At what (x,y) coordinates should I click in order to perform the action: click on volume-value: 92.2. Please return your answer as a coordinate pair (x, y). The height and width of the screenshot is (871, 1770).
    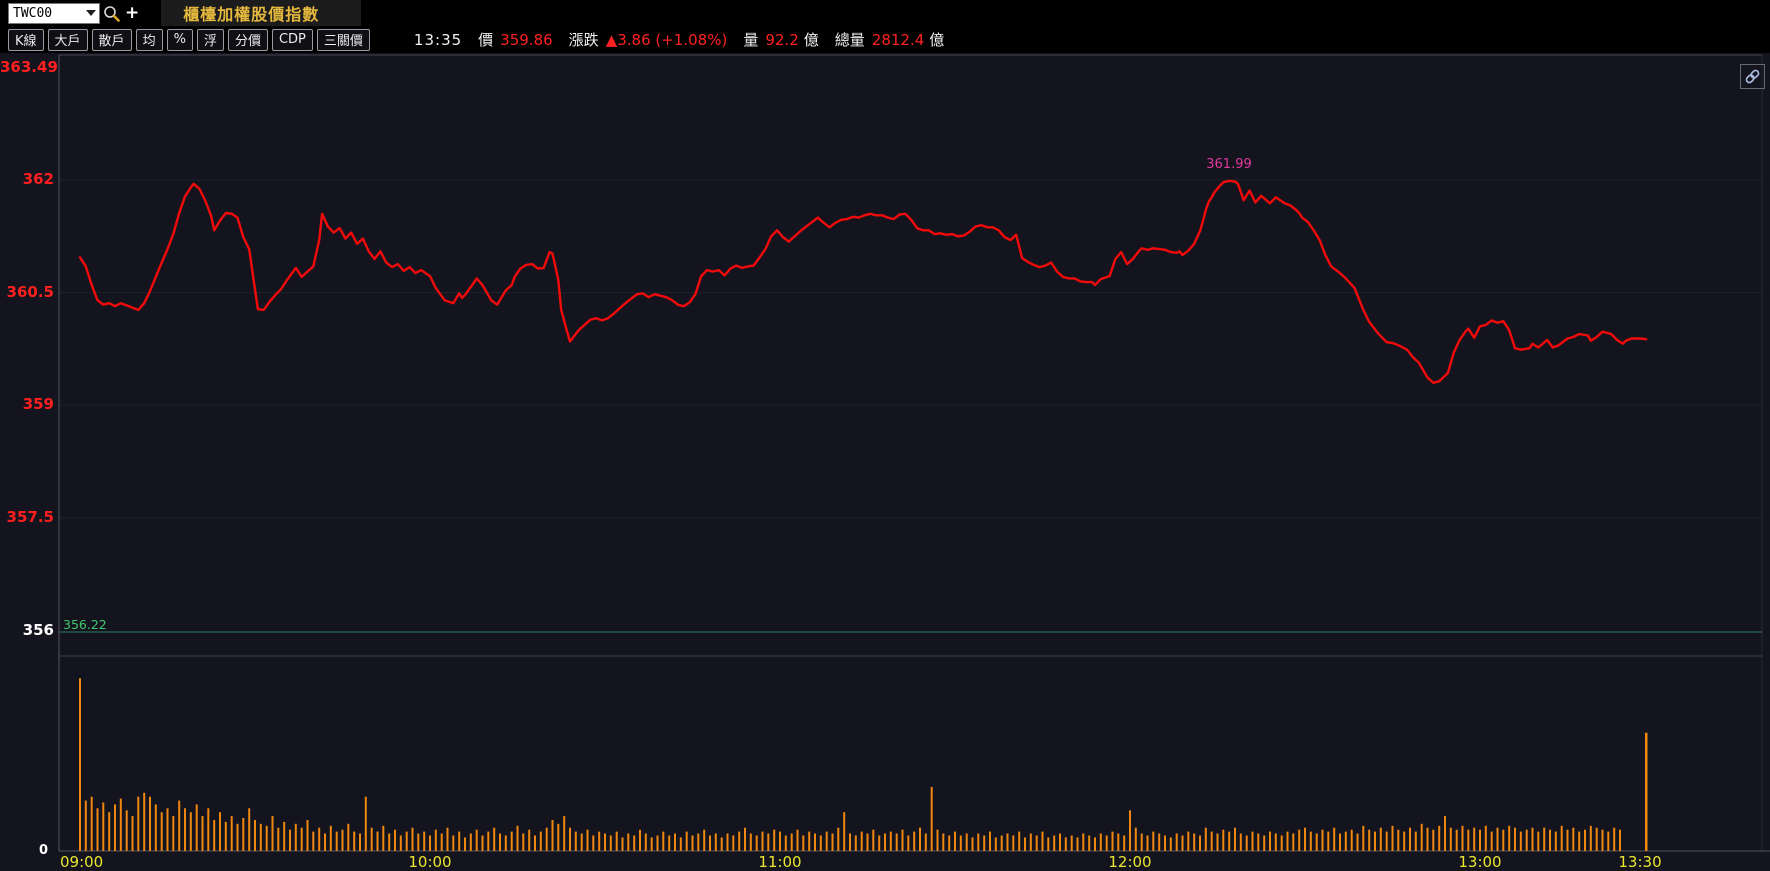
    Looking at the image, I should click on (782, 39).